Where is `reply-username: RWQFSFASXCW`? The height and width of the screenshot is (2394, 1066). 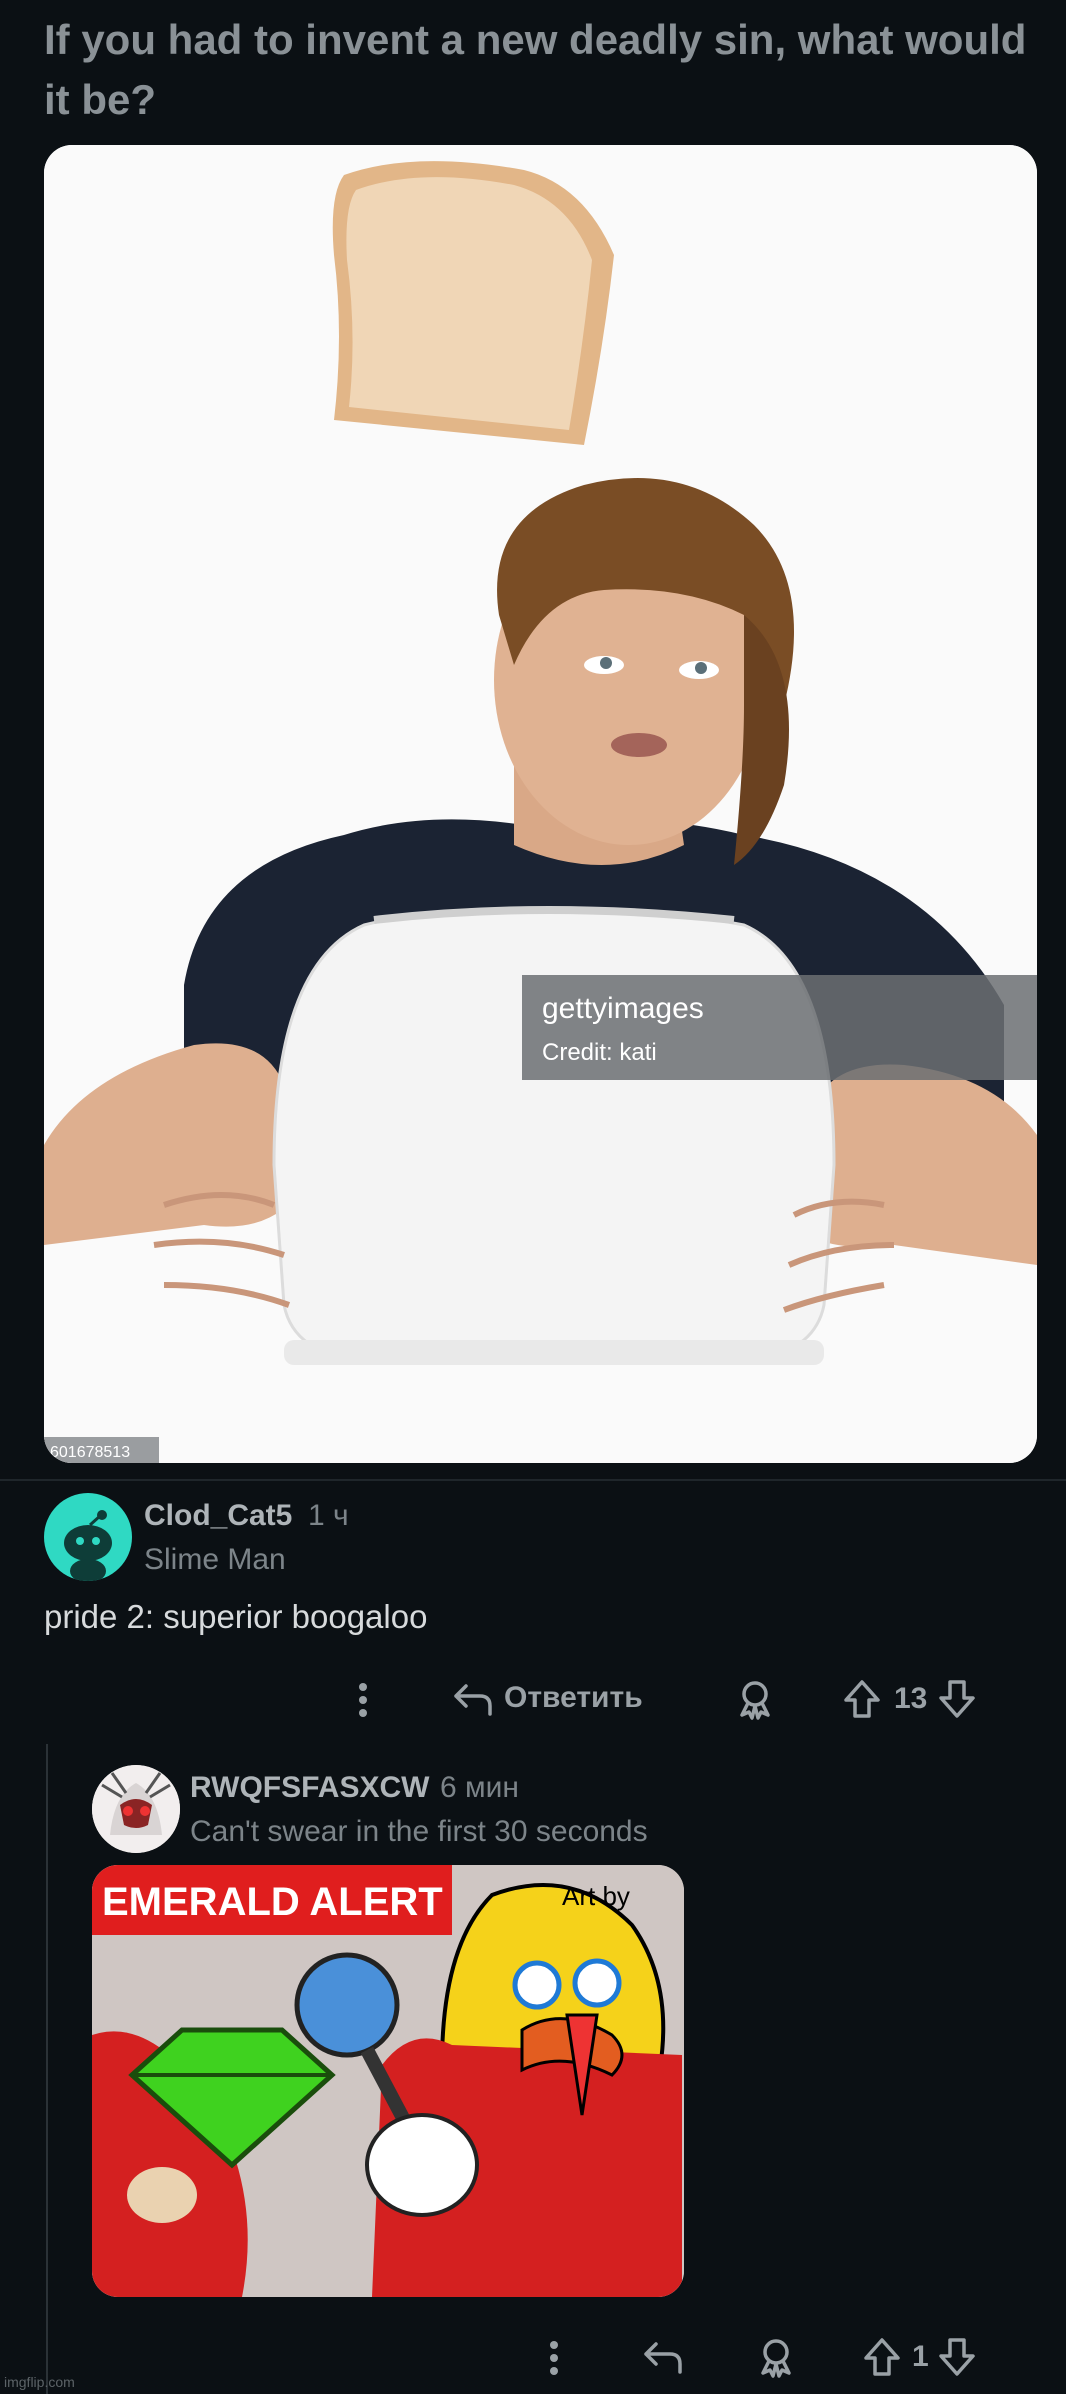
reply-username: RWQFSFASXCW is located at coordinates (309, 1788).